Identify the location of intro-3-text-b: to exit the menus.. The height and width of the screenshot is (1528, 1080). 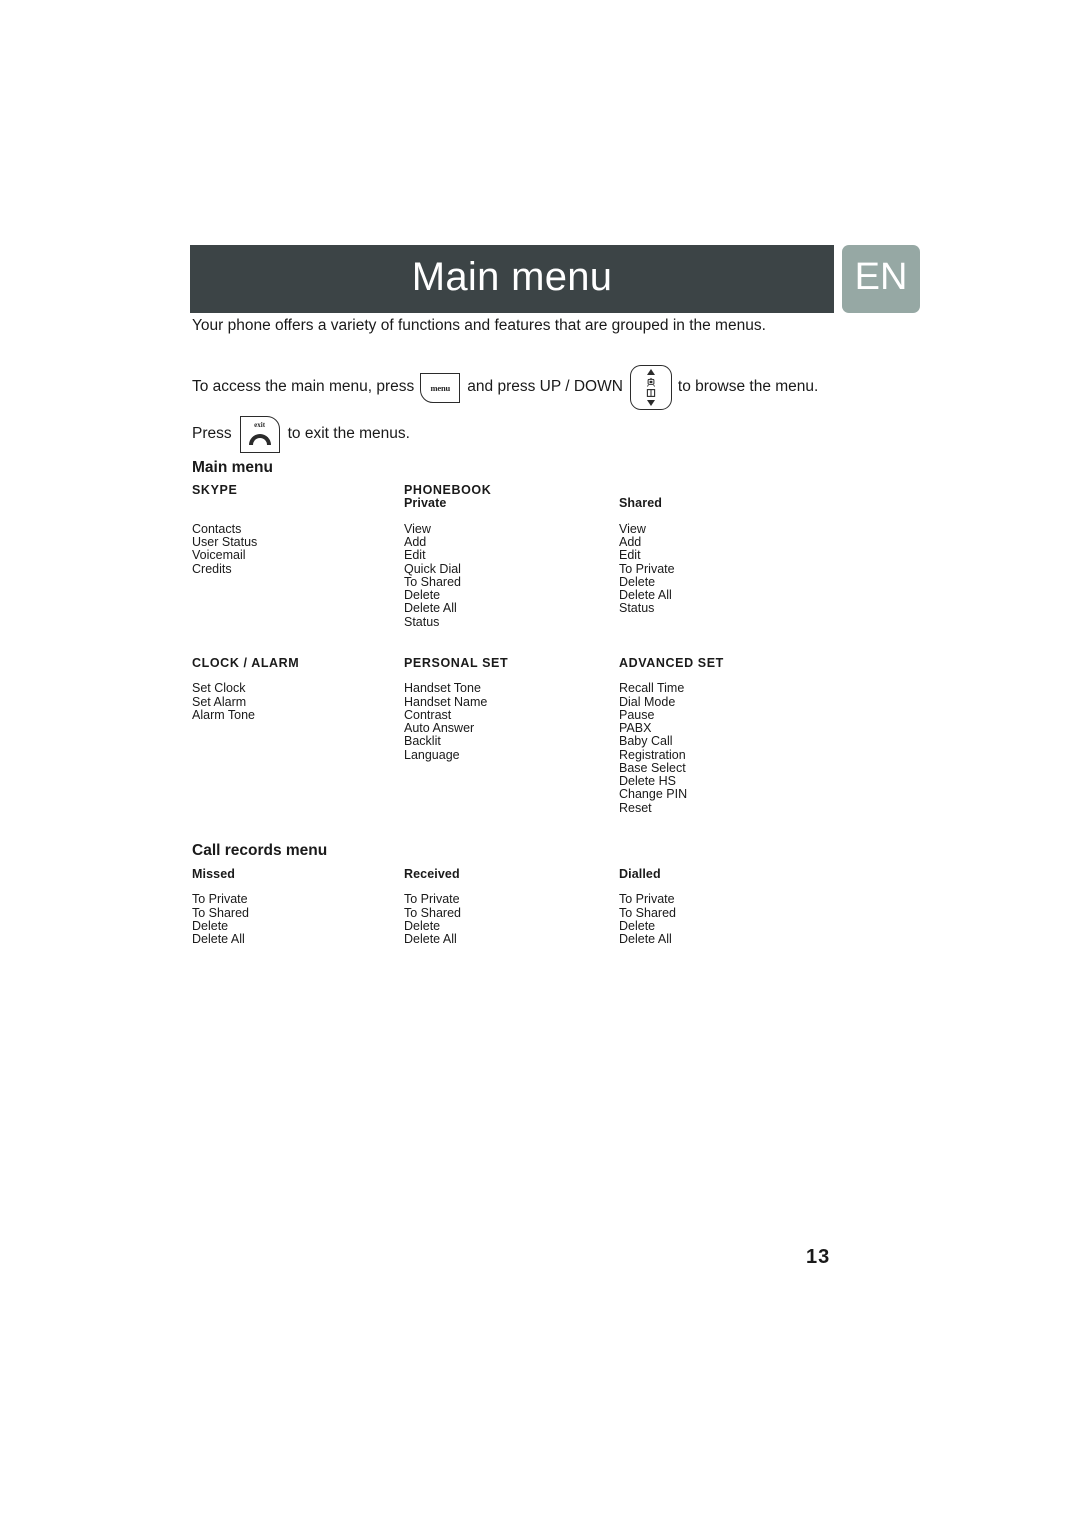
(348, 434).